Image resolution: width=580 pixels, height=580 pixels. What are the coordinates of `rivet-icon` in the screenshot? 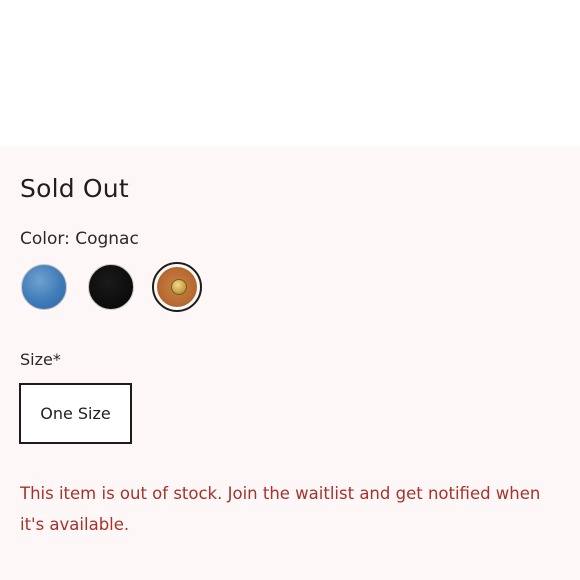 It's located at (179, 287).